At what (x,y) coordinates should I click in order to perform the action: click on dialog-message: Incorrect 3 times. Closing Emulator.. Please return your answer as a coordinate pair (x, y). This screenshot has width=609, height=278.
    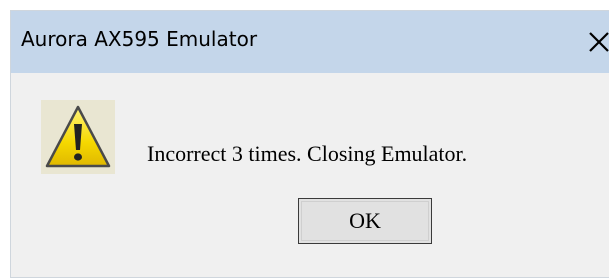
    Looking at the image, I should click on (307, 153).